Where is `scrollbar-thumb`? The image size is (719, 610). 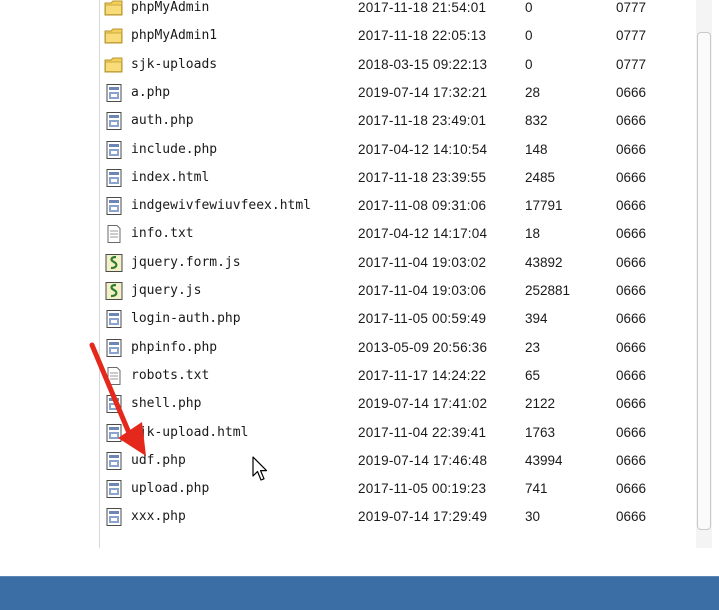
scrollbar-thumb is located at coordinates (704, 281).